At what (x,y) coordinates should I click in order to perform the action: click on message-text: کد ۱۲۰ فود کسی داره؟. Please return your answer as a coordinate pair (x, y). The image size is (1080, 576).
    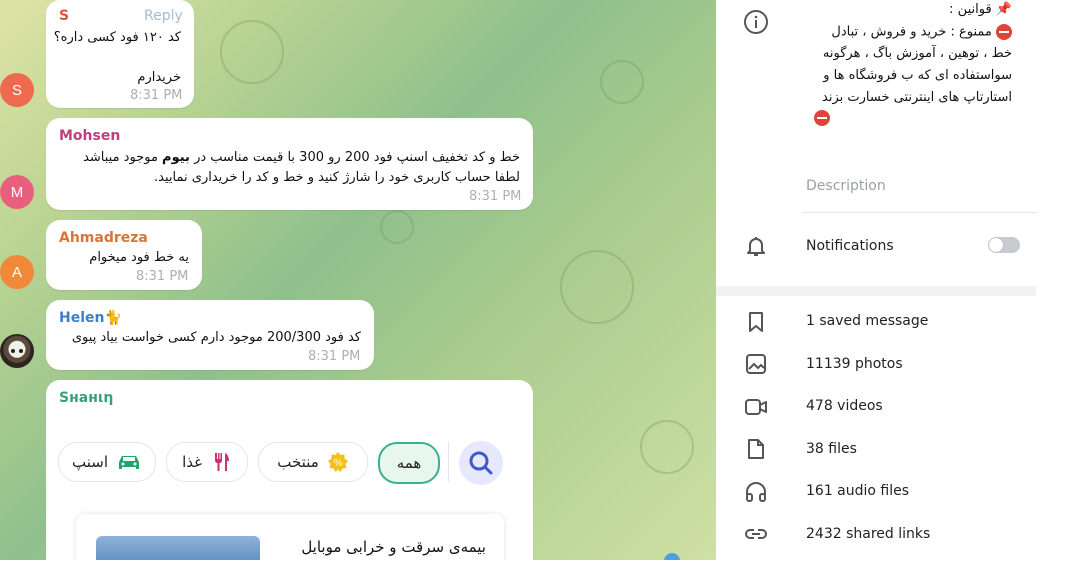
    Looking at the image, I should click on (117, 37).